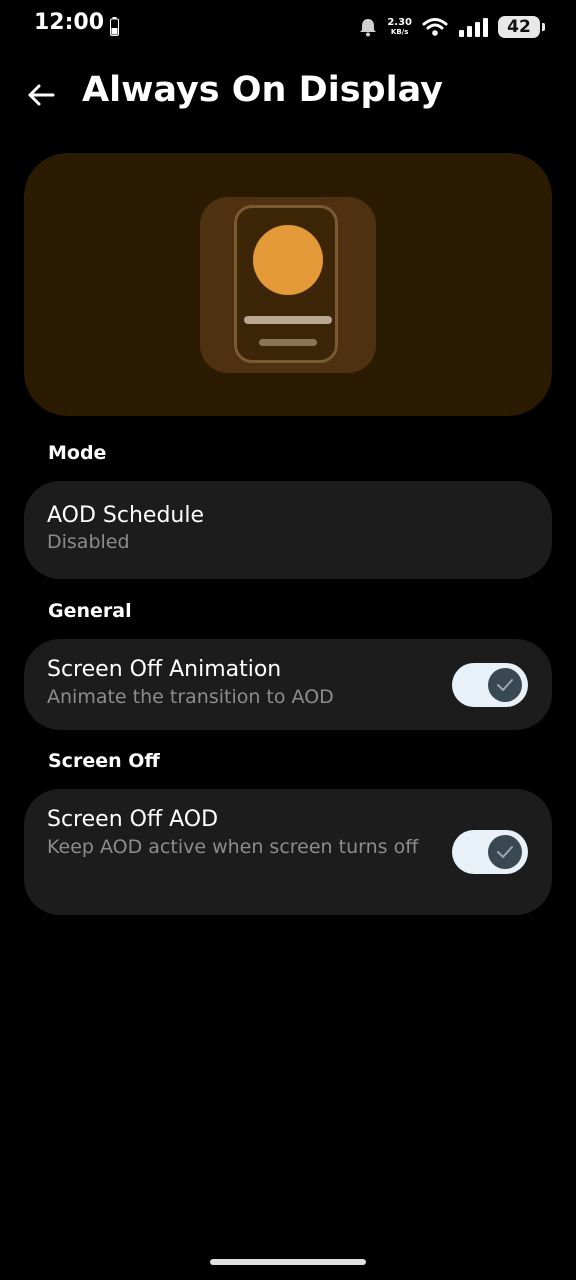  I want to click on phone-illustration, so click(286, 284).